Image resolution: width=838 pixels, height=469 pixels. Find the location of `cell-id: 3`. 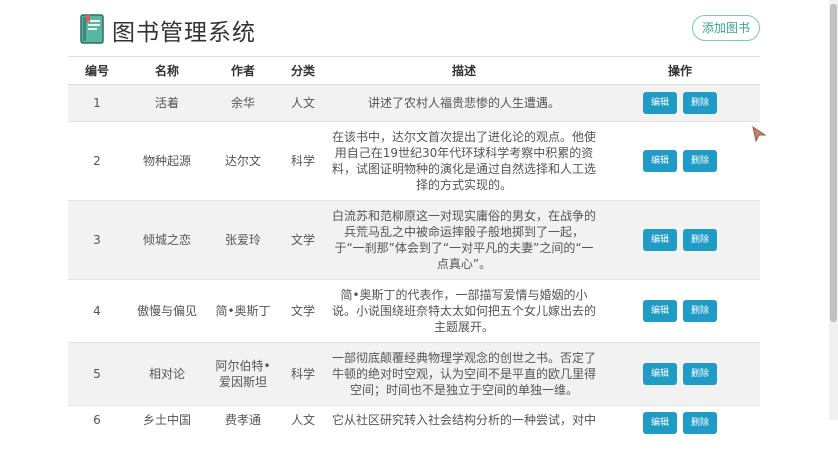

cell-id: 3 is located at coordinates (97, 240).